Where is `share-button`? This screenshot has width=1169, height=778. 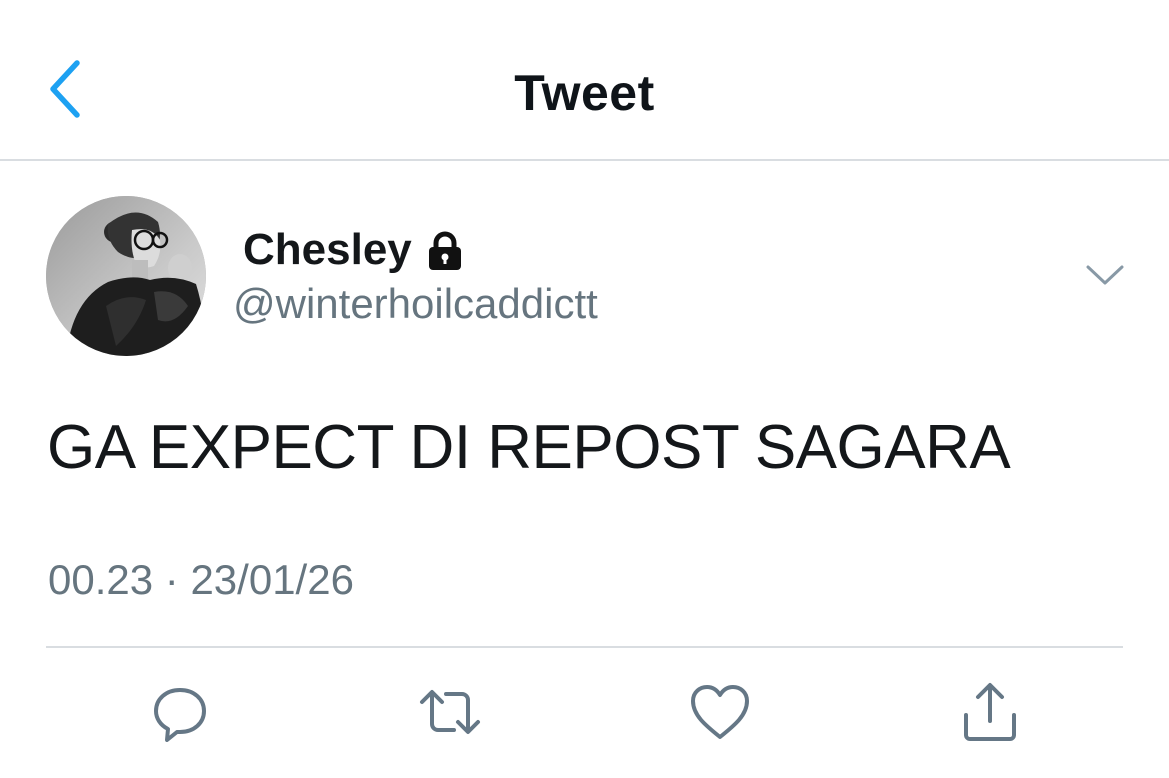
share-button is located at coordinates (990, 714).